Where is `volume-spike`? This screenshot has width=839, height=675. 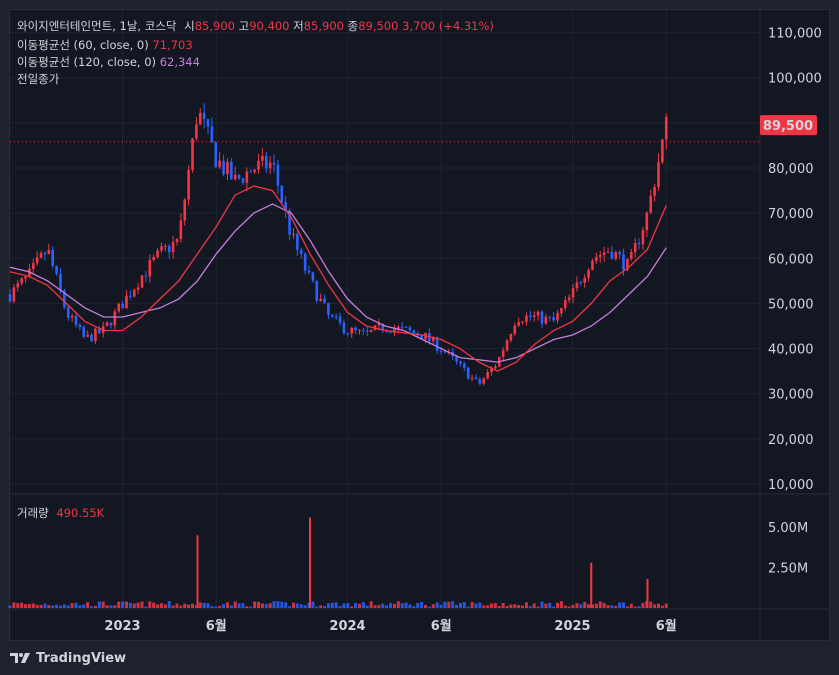 volume-spike is located at coordinates (647, 593).